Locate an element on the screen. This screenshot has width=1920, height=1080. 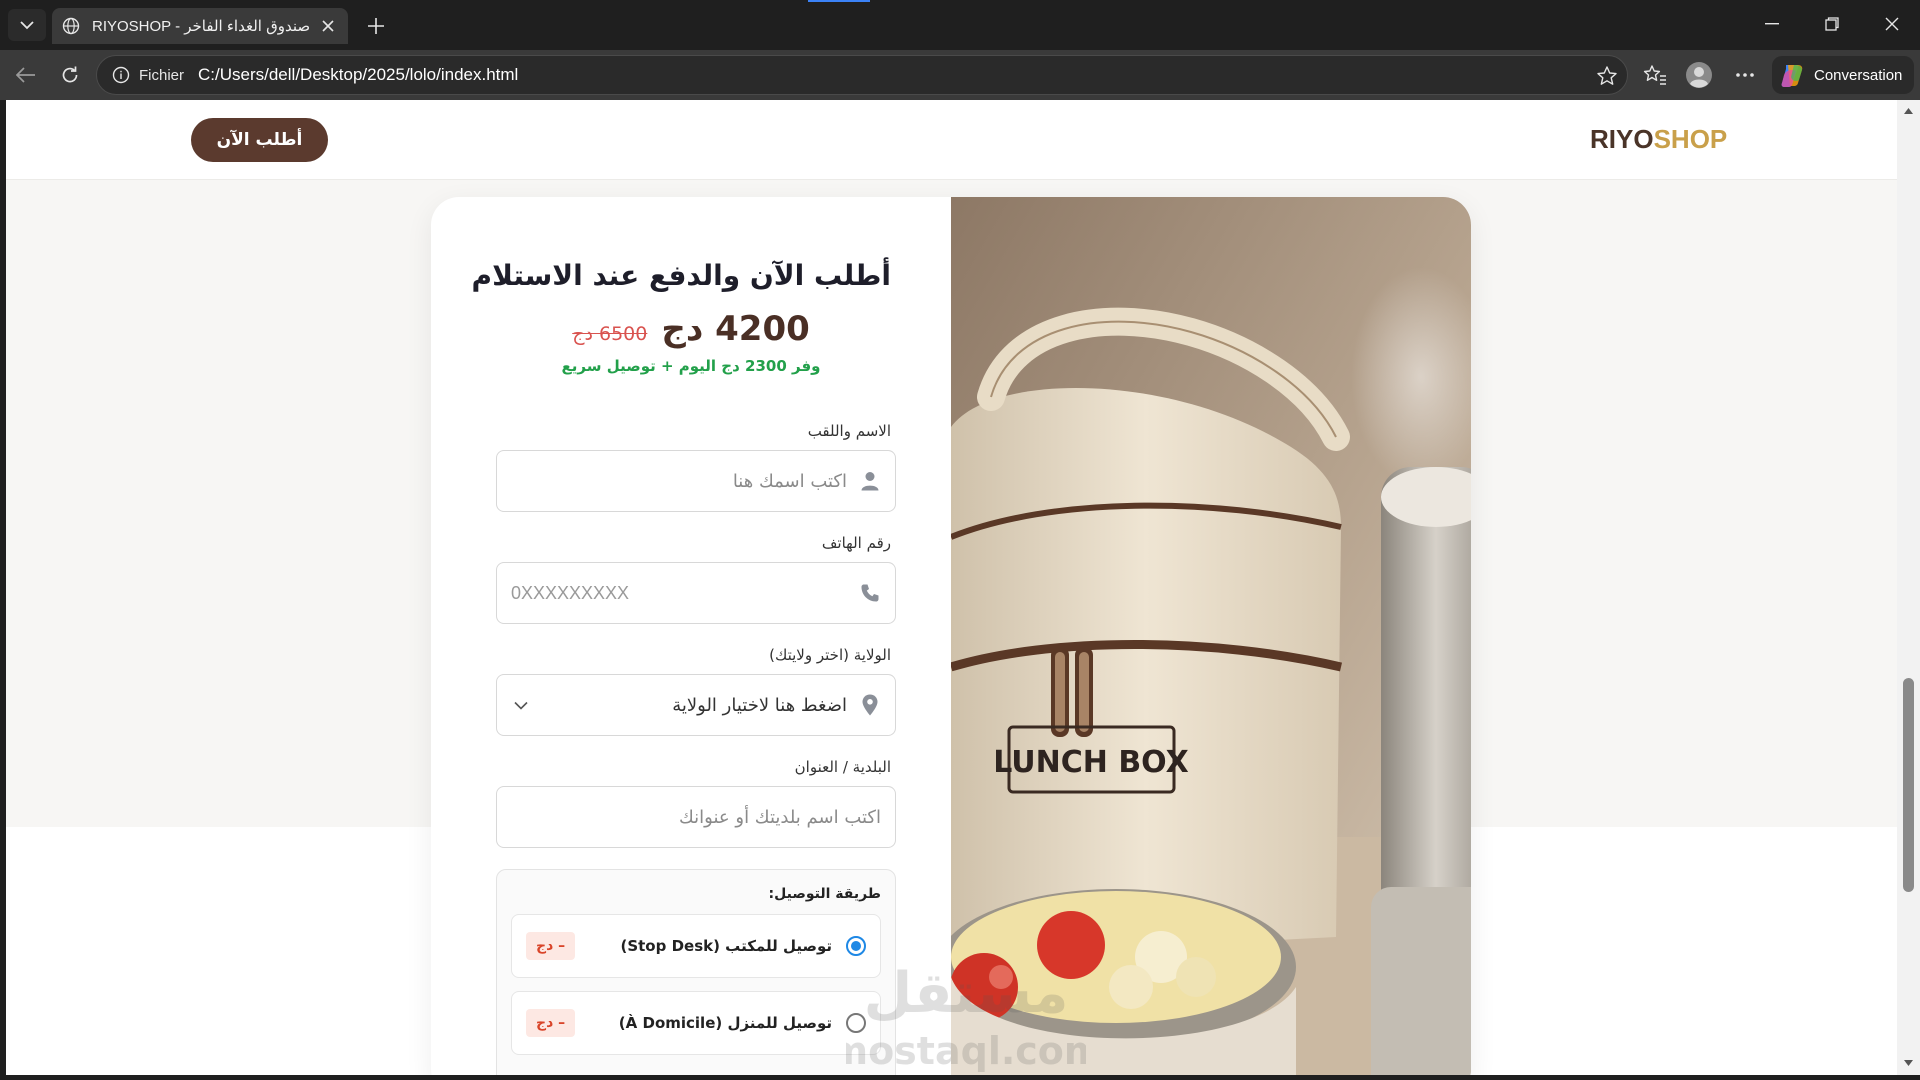
more-icon is located at coordinates (1745, 75).